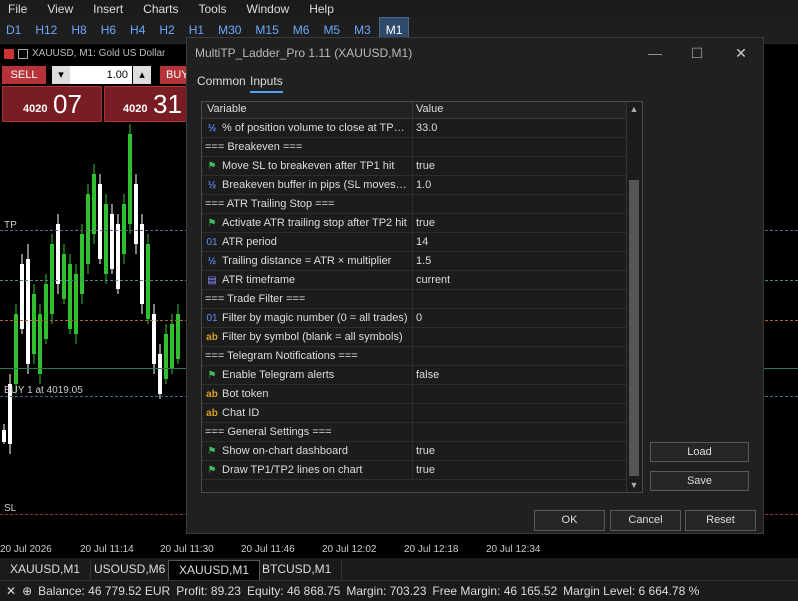  What do you see at coordinates (61, 75) in the screenshot?
I see `volume-decrease-button: ▾` at bounding box center [61, 75].